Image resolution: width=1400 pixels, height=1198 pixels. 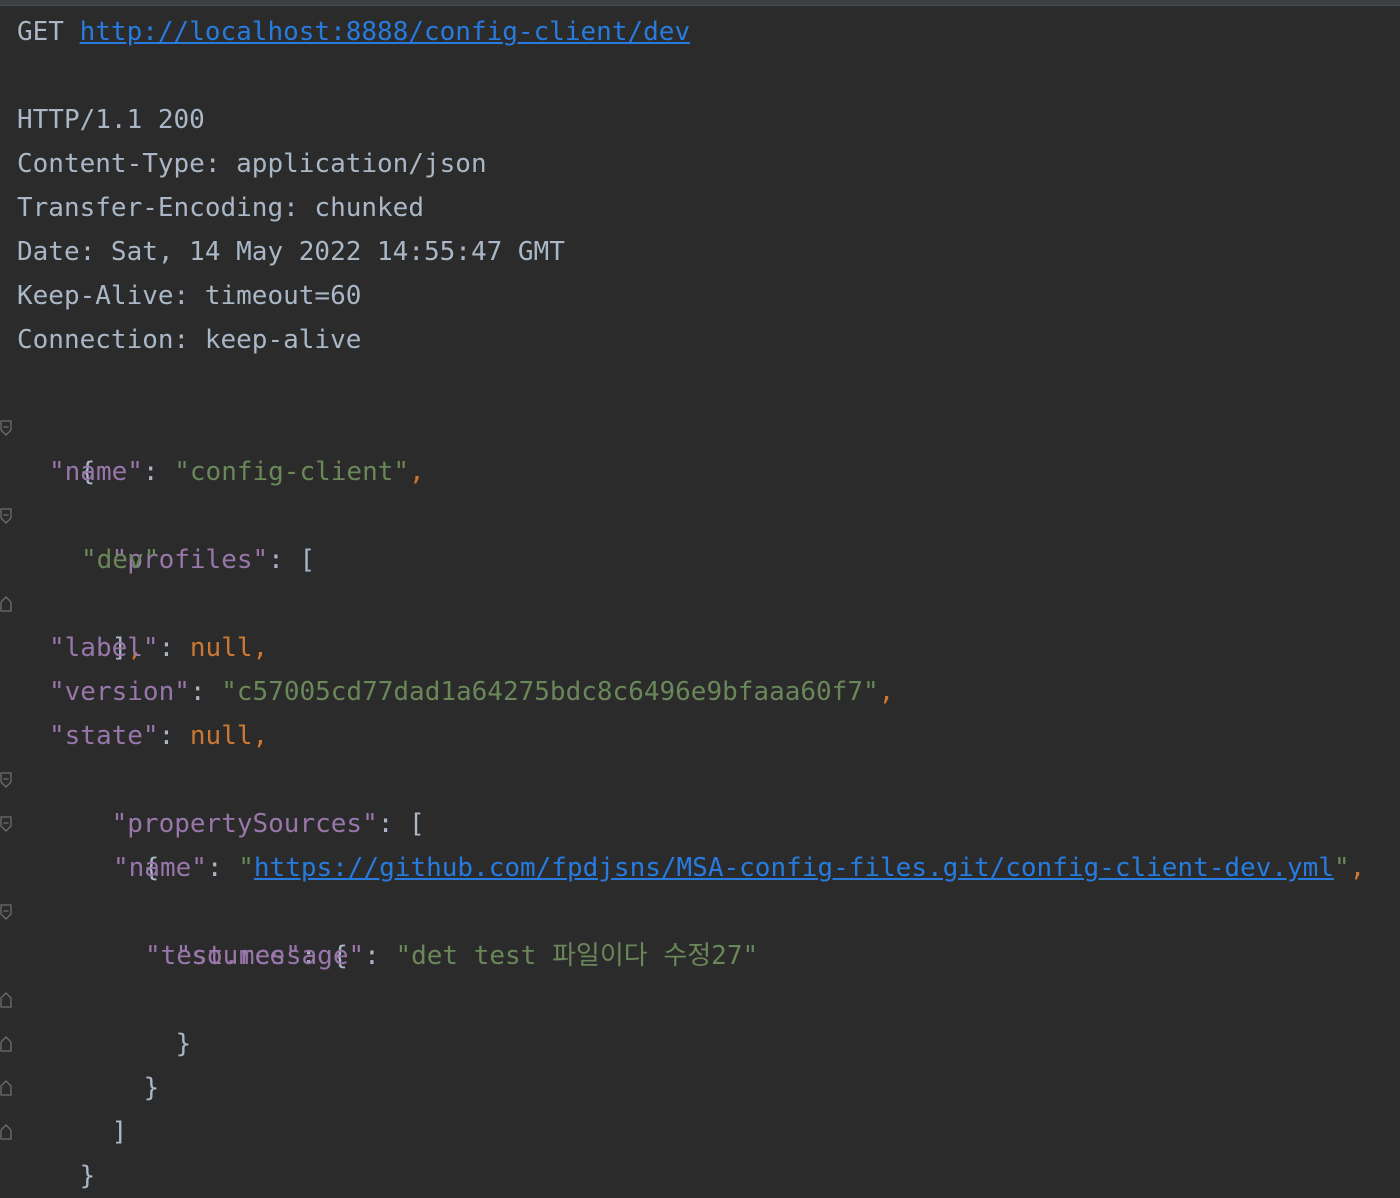 What do you see at coordinates (700, 3) in the screenshot?
I see `editor-top-border` at bounding box center [700, 3].